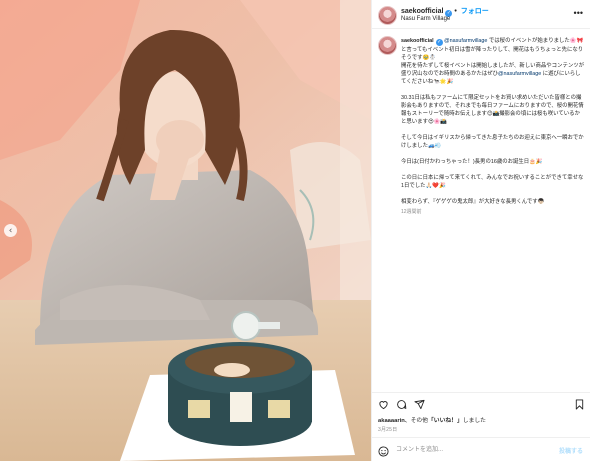  Describe the element at coordinates (579, 404) in the screenshot. I see `bookmark-icon` at that location.